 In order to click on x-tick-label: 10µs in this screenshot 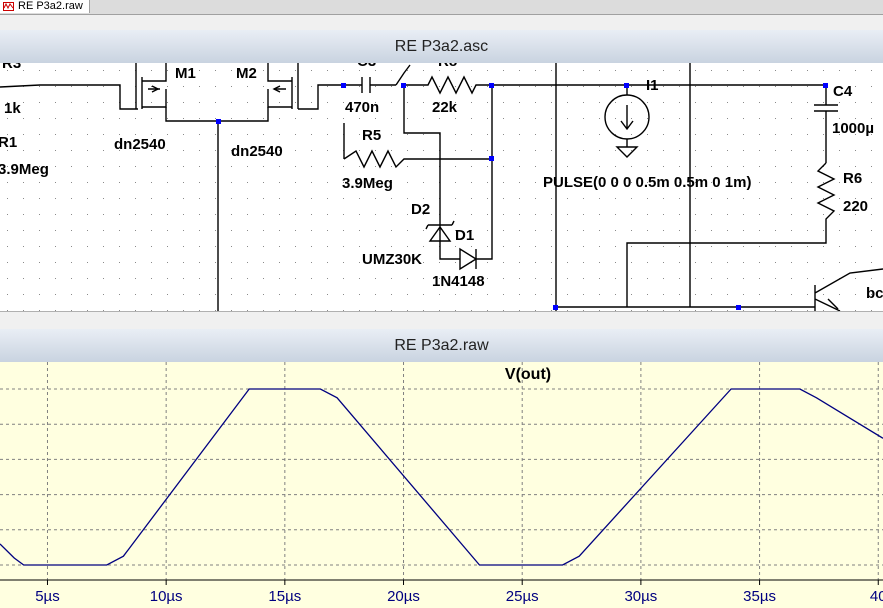, I will do `click(166, 596)`.